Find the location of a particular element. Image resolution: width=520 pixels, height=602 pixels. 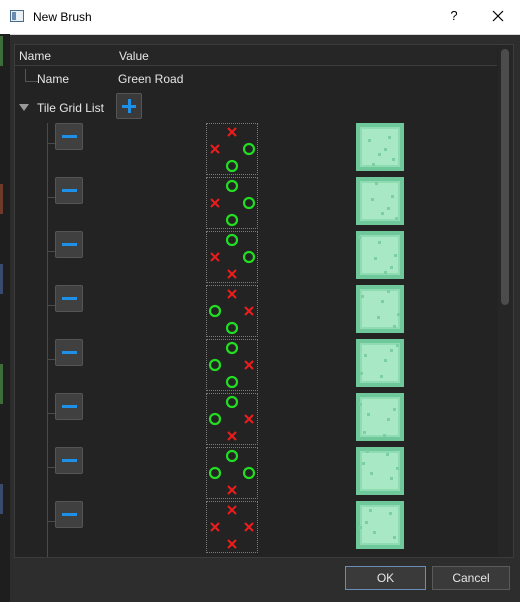

cancel-button: Cancel is located at coordinates (471, 578).